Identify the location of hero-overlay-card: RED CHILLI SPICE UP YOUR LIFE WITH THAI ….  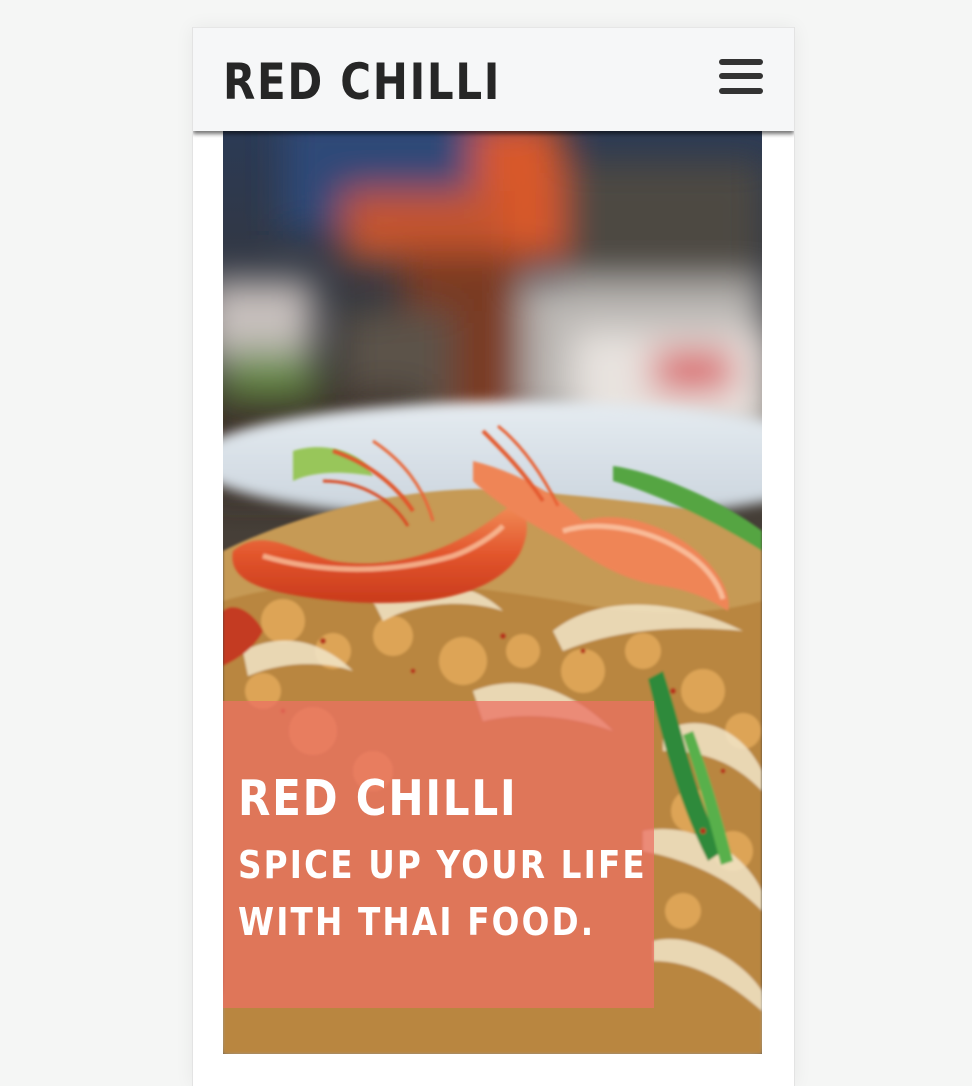
(438, 854).